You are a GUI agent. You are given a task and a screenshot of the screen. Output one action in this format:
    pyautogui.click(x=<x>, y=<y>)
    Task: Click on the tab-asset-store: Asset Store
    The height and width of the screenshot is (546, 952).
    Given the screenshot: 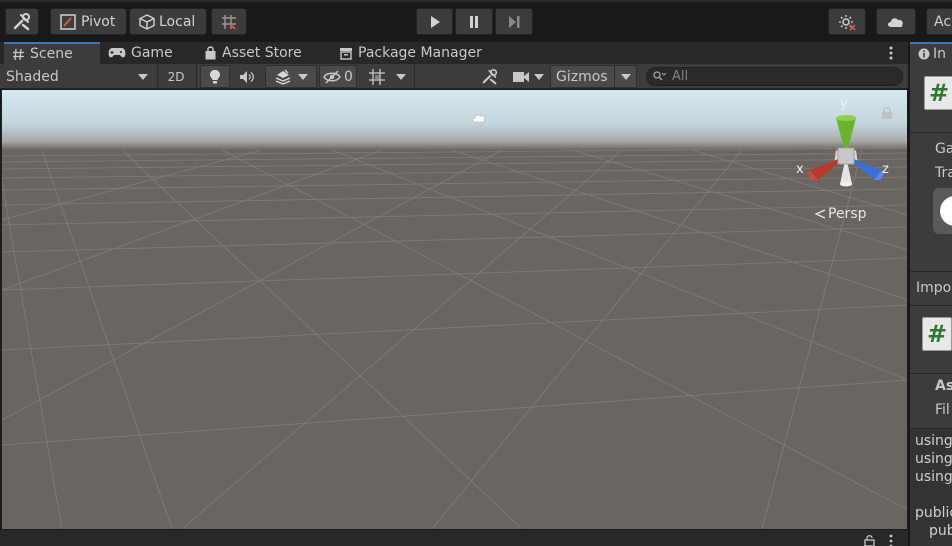 What is the action you would take?
    pyautogui.click(x=253, y=53)
    